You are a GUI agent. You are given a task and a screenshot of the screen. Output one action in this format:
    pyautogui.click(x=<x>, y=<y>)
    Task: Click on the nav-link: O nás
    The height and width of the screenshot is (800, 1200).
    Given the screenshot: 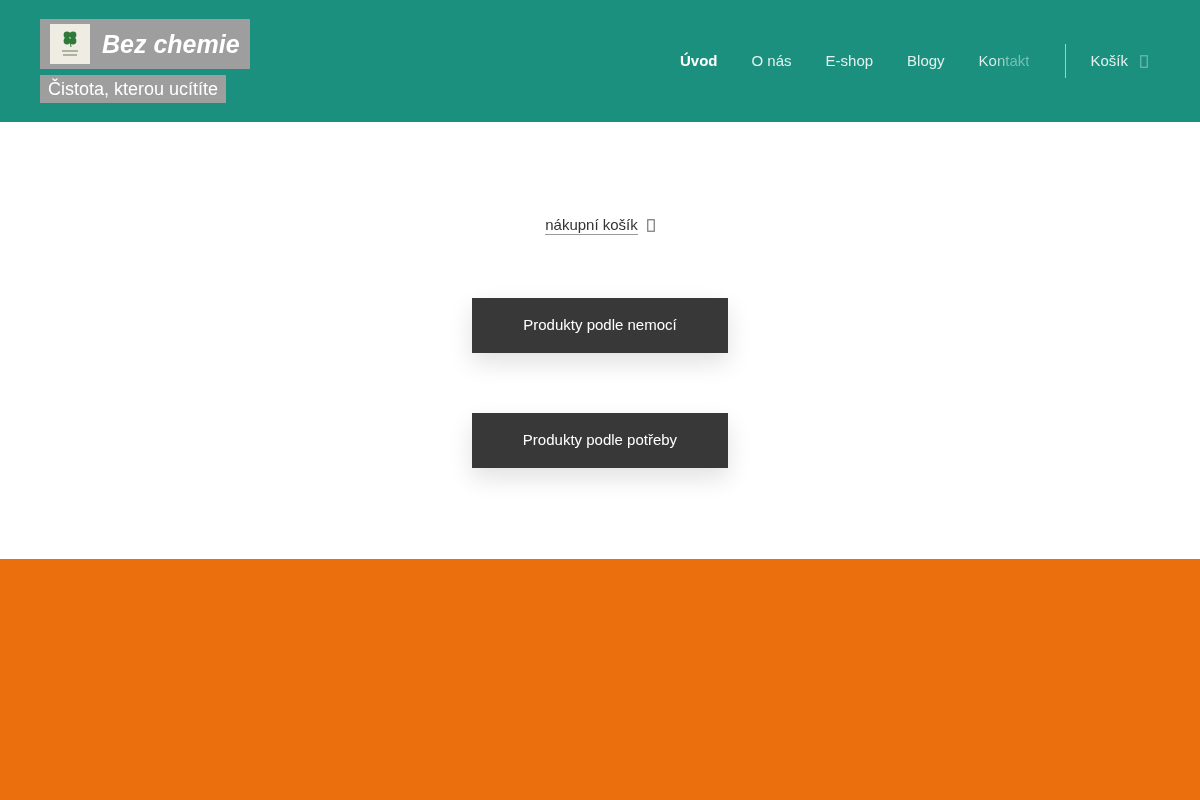 What is the action you would take?
    pyautogui.click(x=771, y=61)
    